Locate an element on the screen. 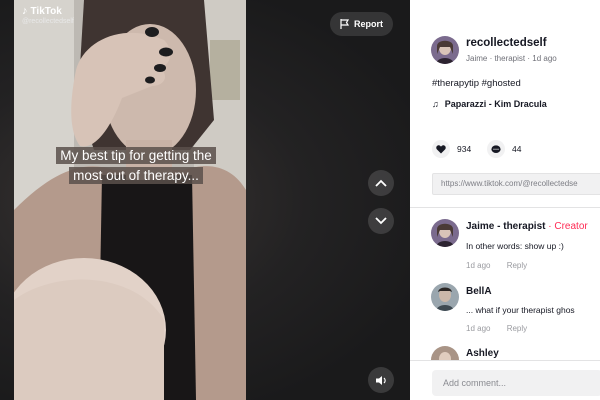 This screenshot has width=600, height=400. author-username: recollectedself is located at coordinates (506, 43).